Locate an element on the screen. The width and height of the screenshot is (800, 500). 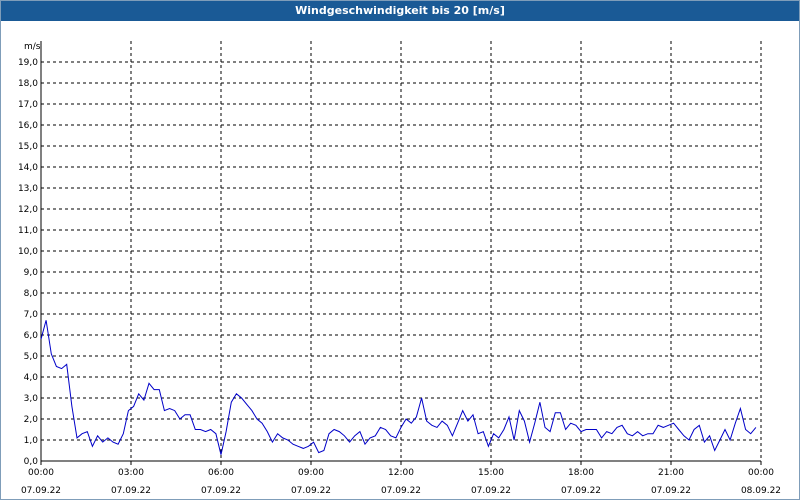
x-tick-time: 09:00 is located at coordinates (311, 473).